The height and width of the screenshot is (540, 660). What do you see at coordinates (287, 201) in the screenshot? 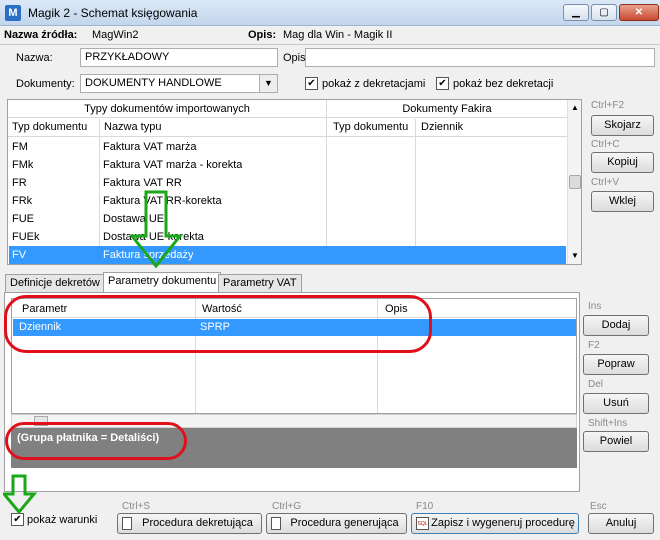
I see `table-row: FRk Faktura VAT RR-korekta` at bounding box center [287, 201].